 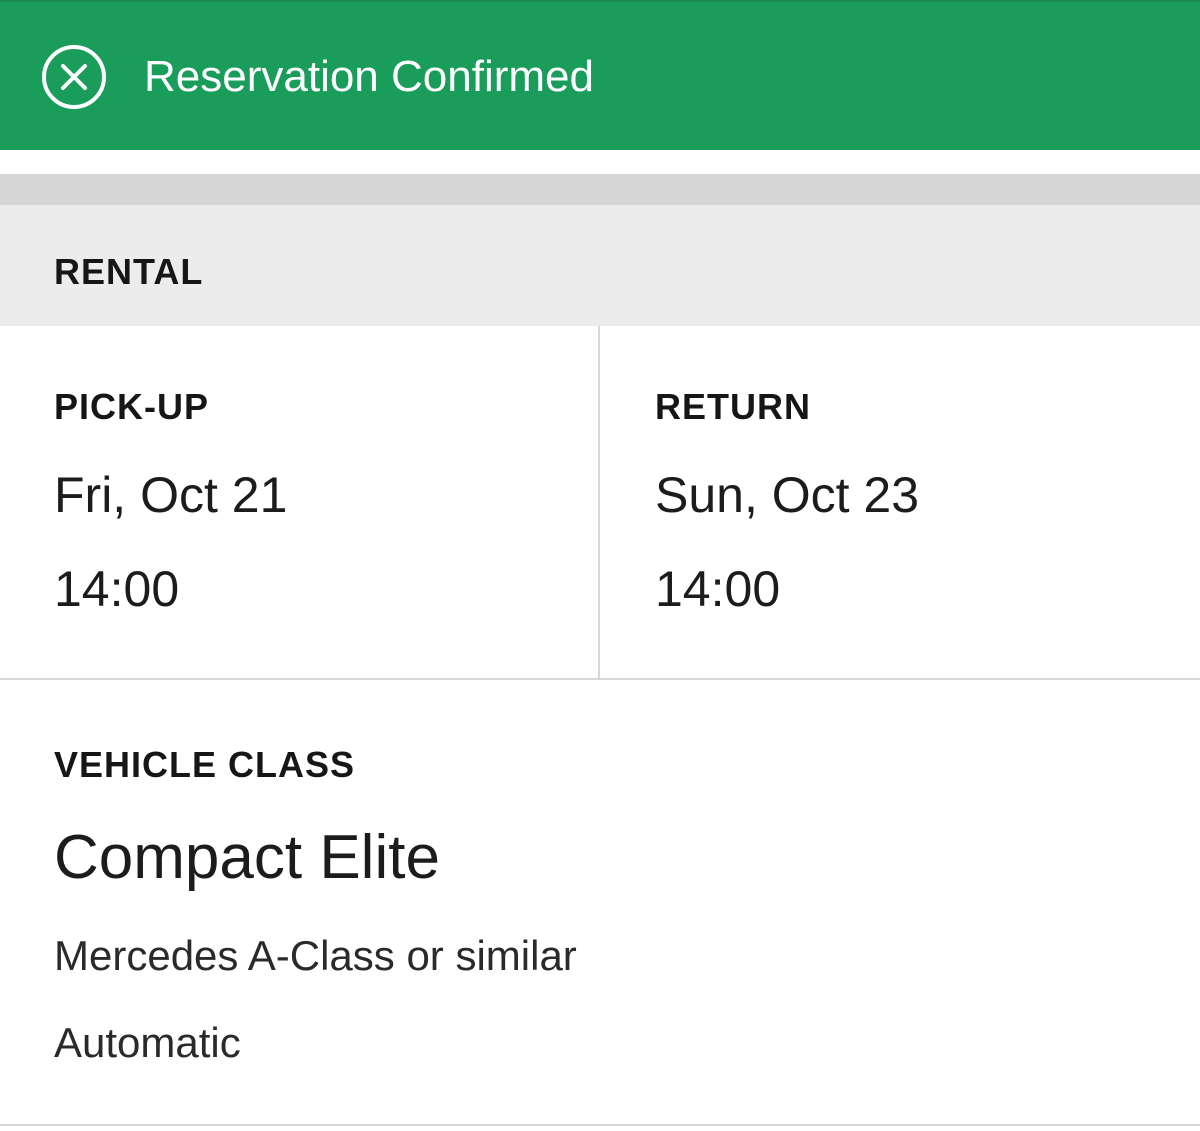 I want to click on vehicle-class-label: VEHICLE CLASS, so click(x=205, y=764).